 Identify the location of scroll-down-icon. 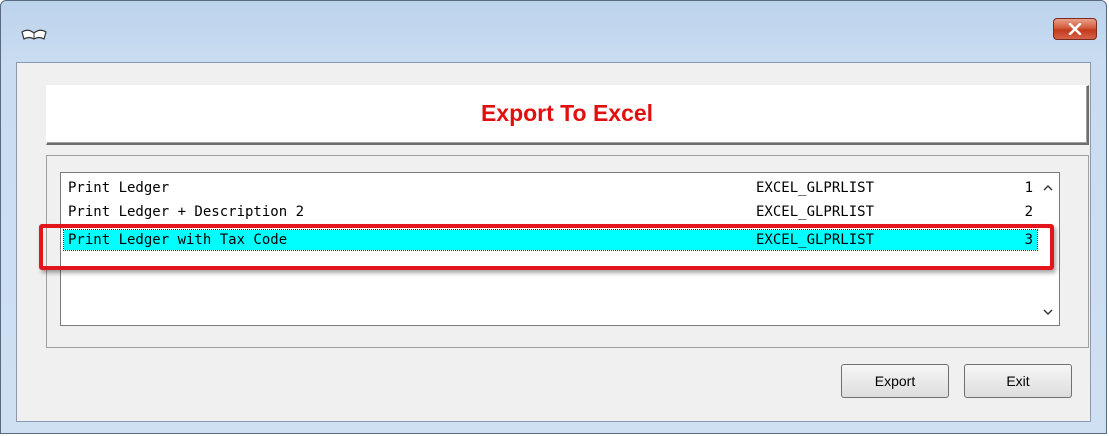
(1048, 312).